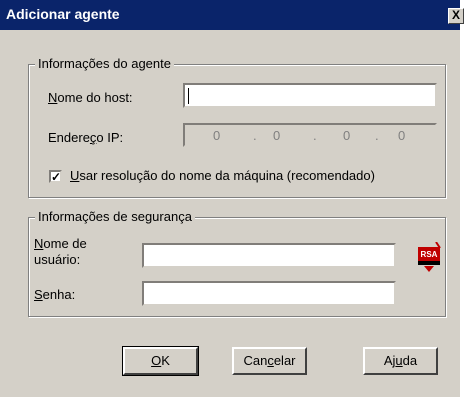 This screenshot has height=397, width=469. I want to click on password-label: Senha:, so click(55, 294).